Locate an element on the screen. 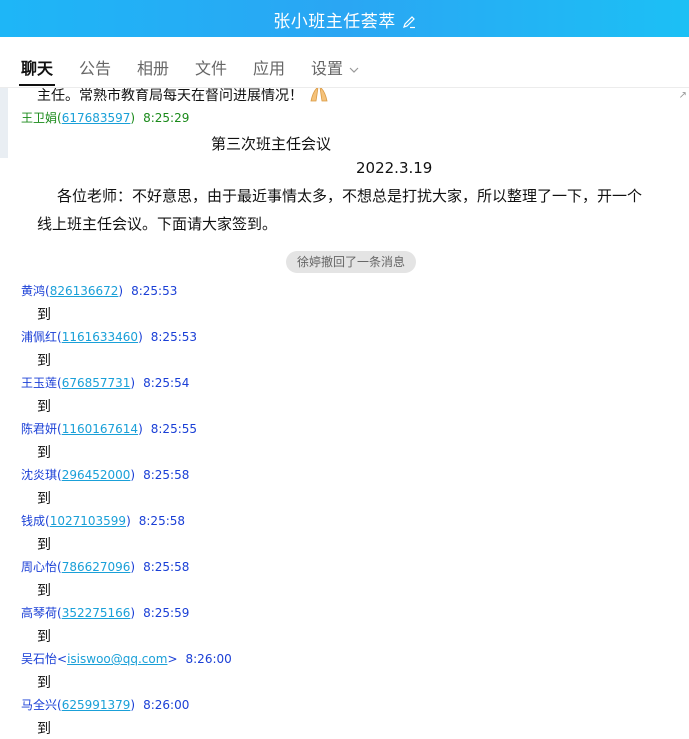 This screenshot has height=739, width=689. window-title: 张小班主任荟萃 is located at coordinates (334, 22).